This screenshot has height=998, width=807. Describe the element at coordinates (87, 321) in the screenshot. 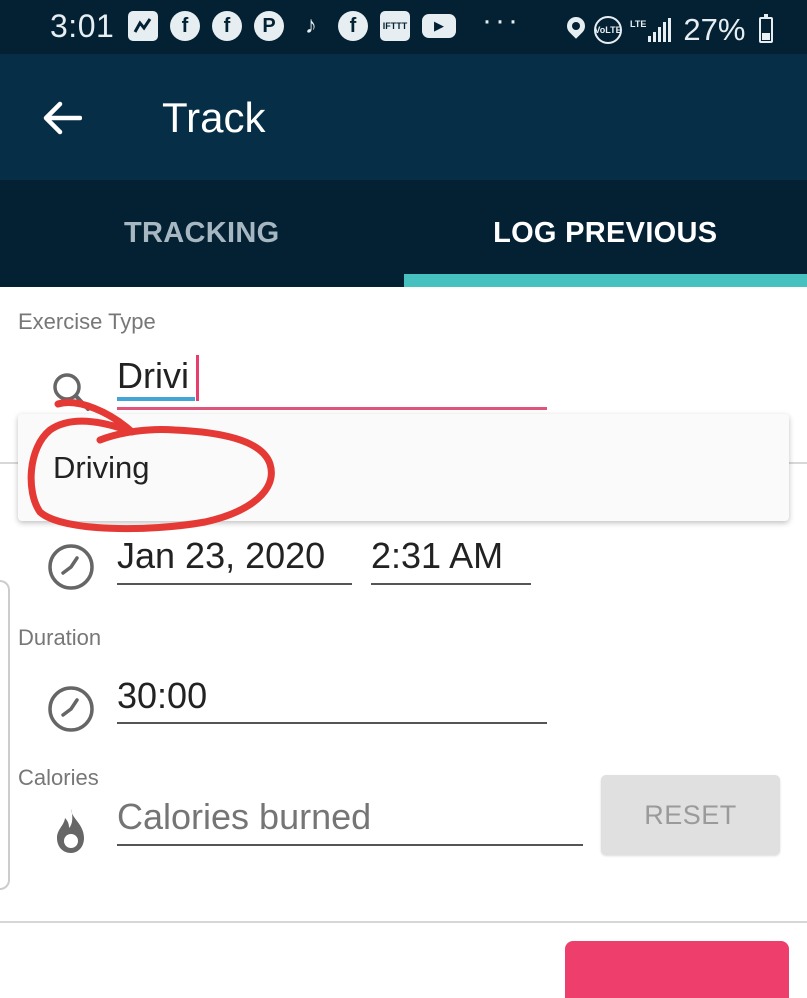

I see `exercise-type-label: Exercise Type` at that location.